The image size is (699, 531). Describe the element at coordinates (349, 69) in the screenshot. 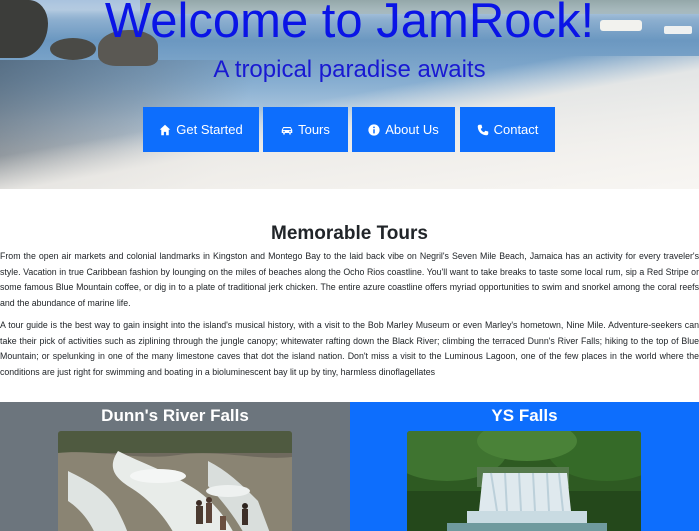

I see `hero-subtitle: A tropical paradise awaits` at that location.